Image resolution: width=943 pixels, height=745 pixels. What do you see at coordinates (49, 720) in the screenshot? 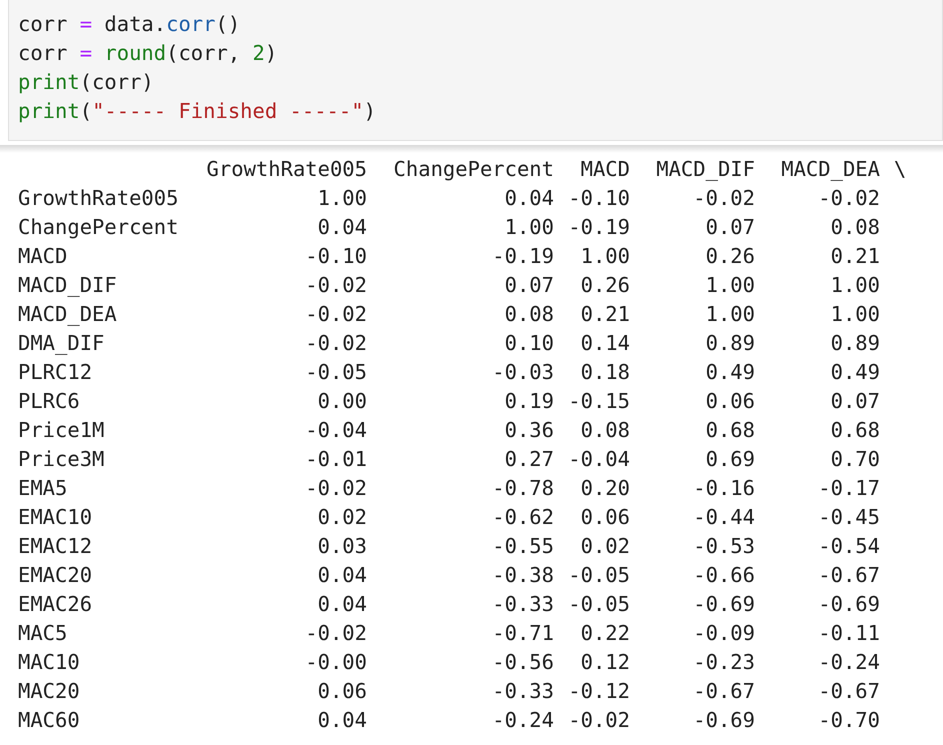
I see `row-header: MAC60` at bounding box center [49, 720].